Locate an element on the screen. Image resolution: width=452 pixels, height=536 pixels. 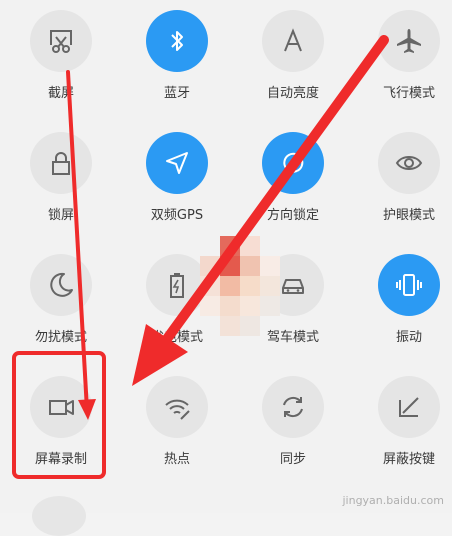
tile-gps: 双频GPS is located at coordinates (177, 176).